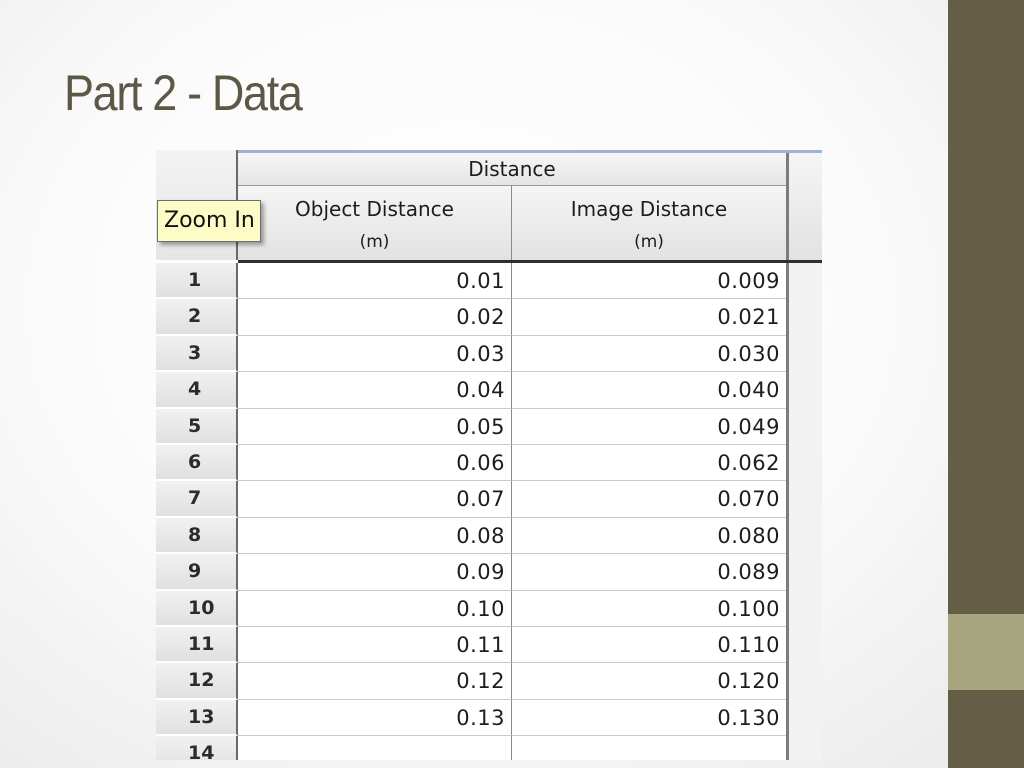  Describe the element at coordinates (197, 390) in the screenshot. I see `row-number: 4` at that location.